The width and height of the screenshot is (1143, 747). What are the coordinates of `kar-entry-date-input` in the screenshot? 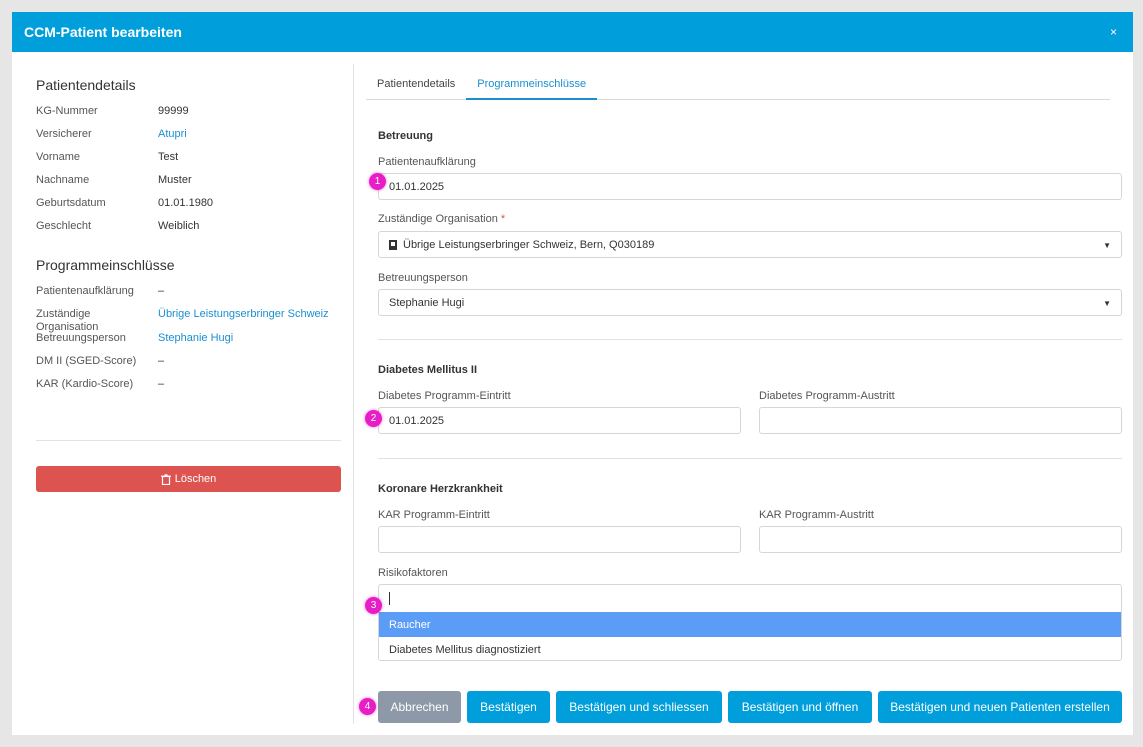 It's located at (559, 539).